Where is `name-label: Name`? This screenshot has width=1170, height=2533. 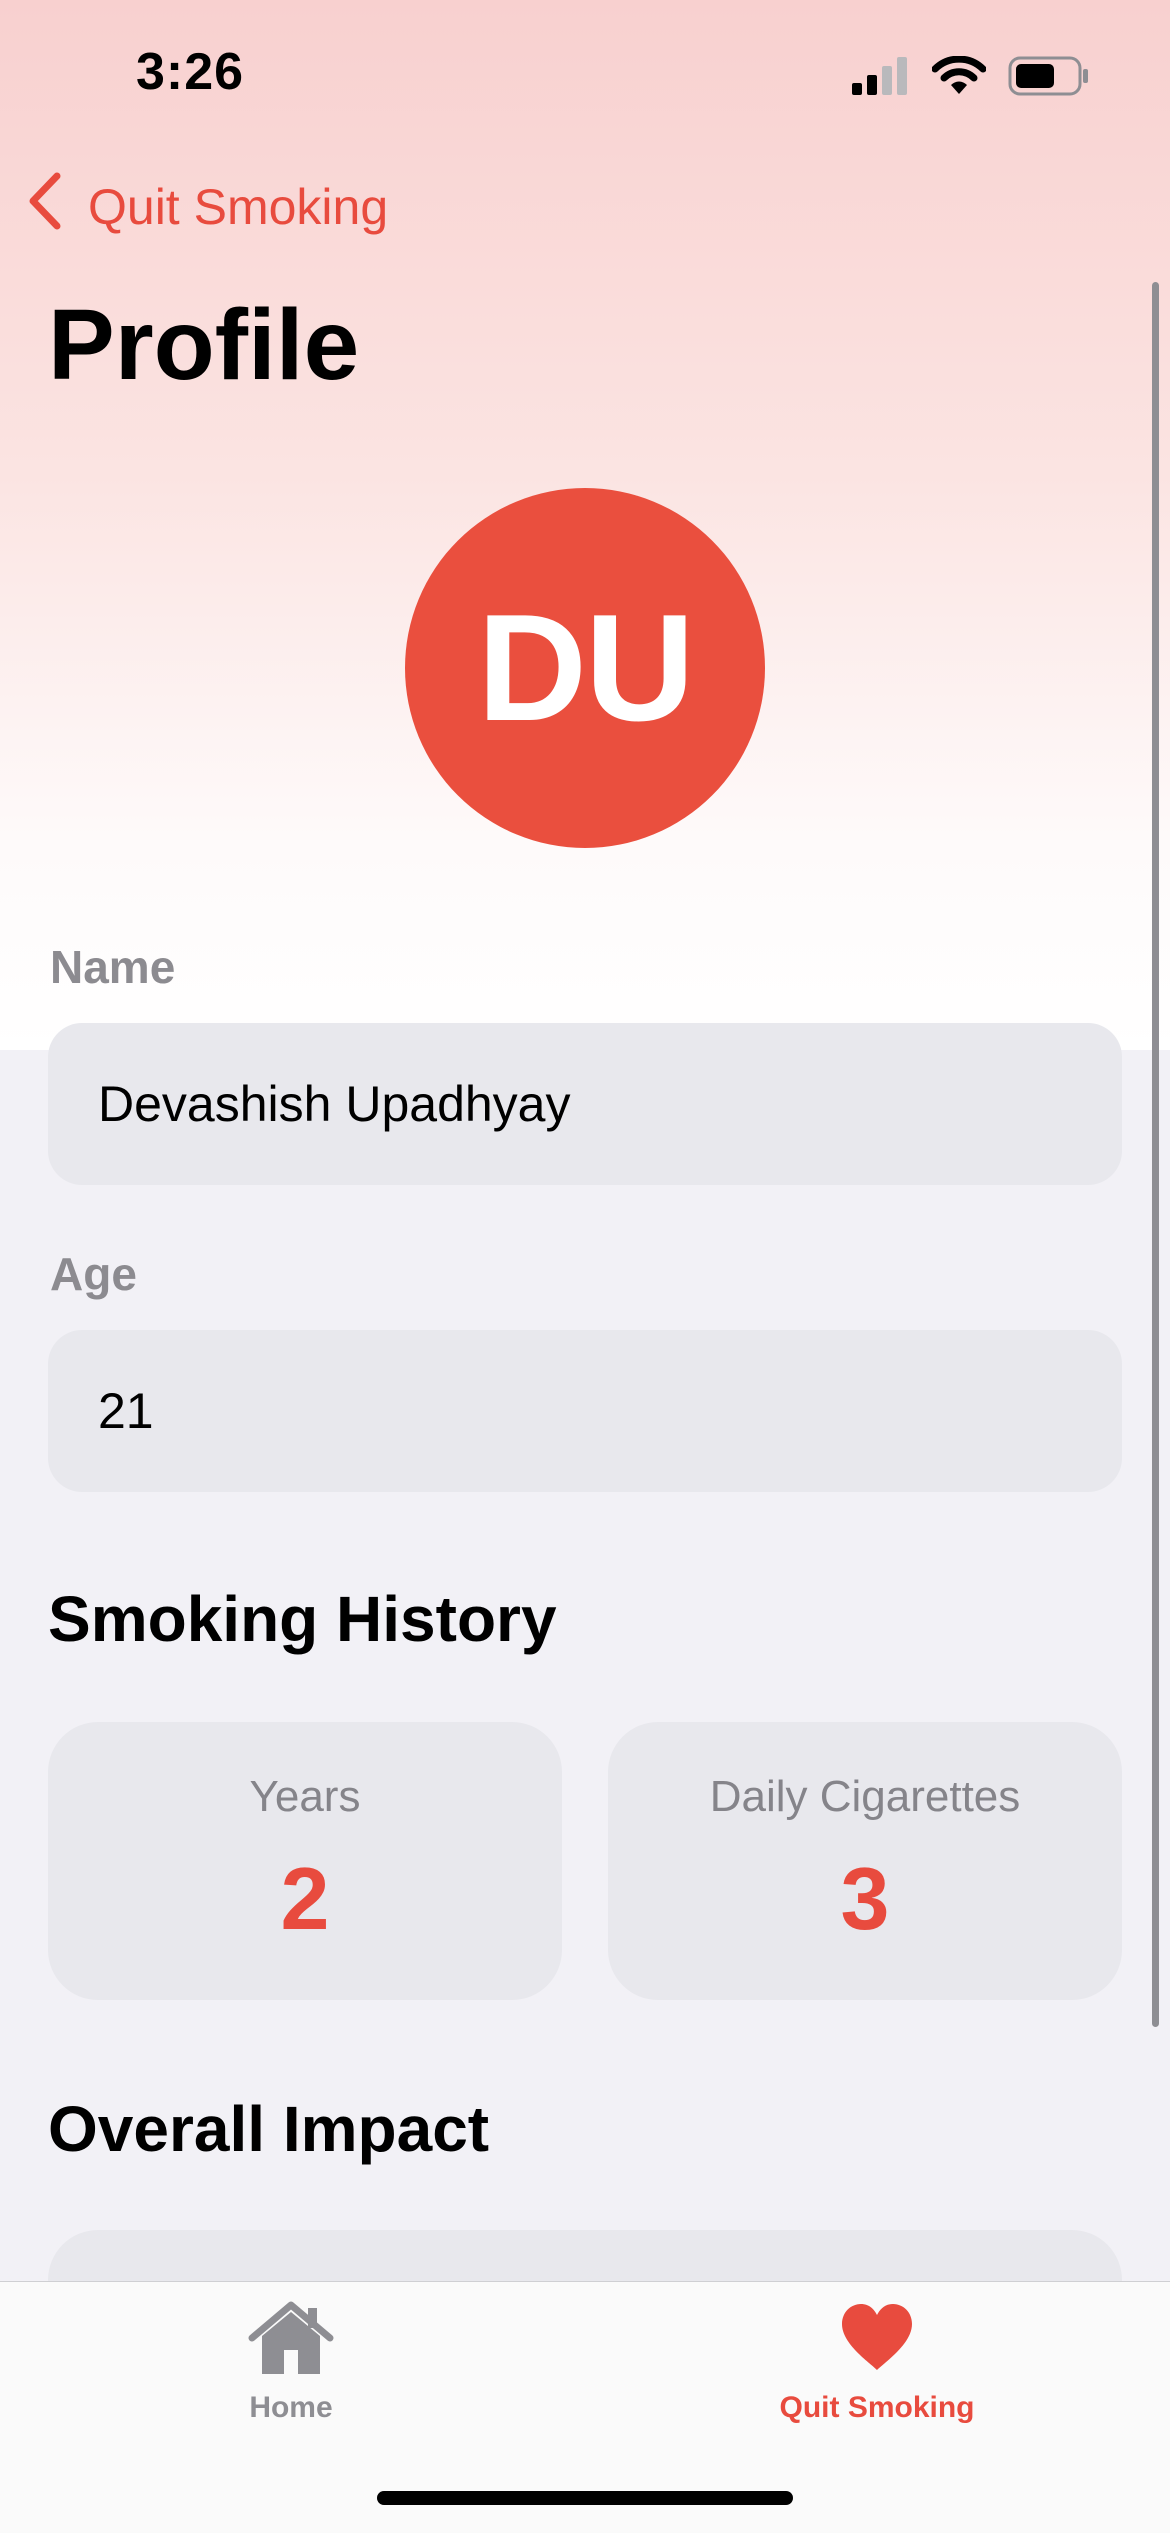
name-label: Name is located at coordinates (113, 967).